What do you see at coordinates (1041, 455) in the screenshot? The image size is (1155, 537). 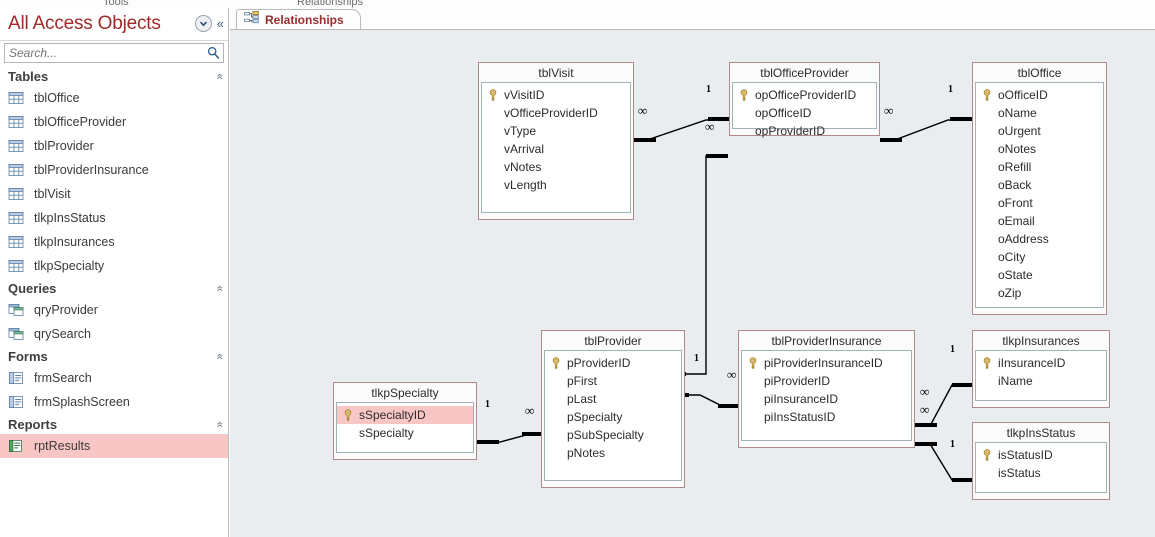 I see `table-field-row: isStatusID` at bounding box center [1041, 455].